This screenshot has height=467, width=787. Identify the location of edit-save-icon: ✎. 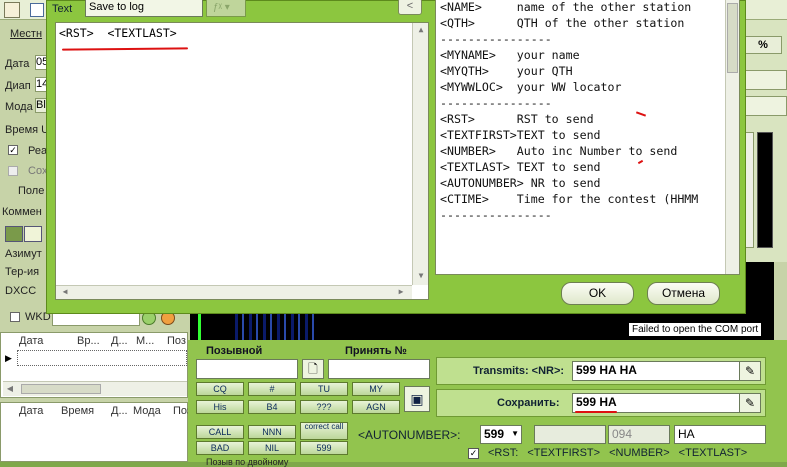
(750, 403).